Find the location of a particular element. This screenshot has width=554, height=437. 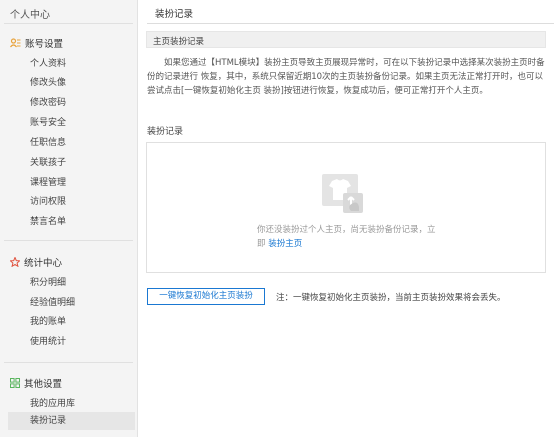

sidebar-item-points: 积分明细 is located at coordinates (48, 281).